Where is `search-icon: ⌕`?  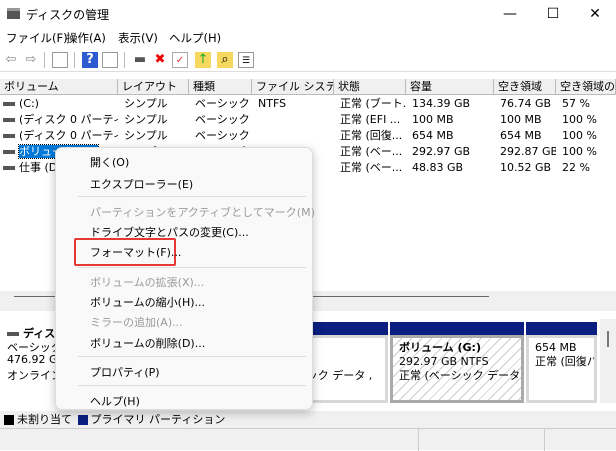
search-icon: ⌕ is located at coordinates (225, 60).